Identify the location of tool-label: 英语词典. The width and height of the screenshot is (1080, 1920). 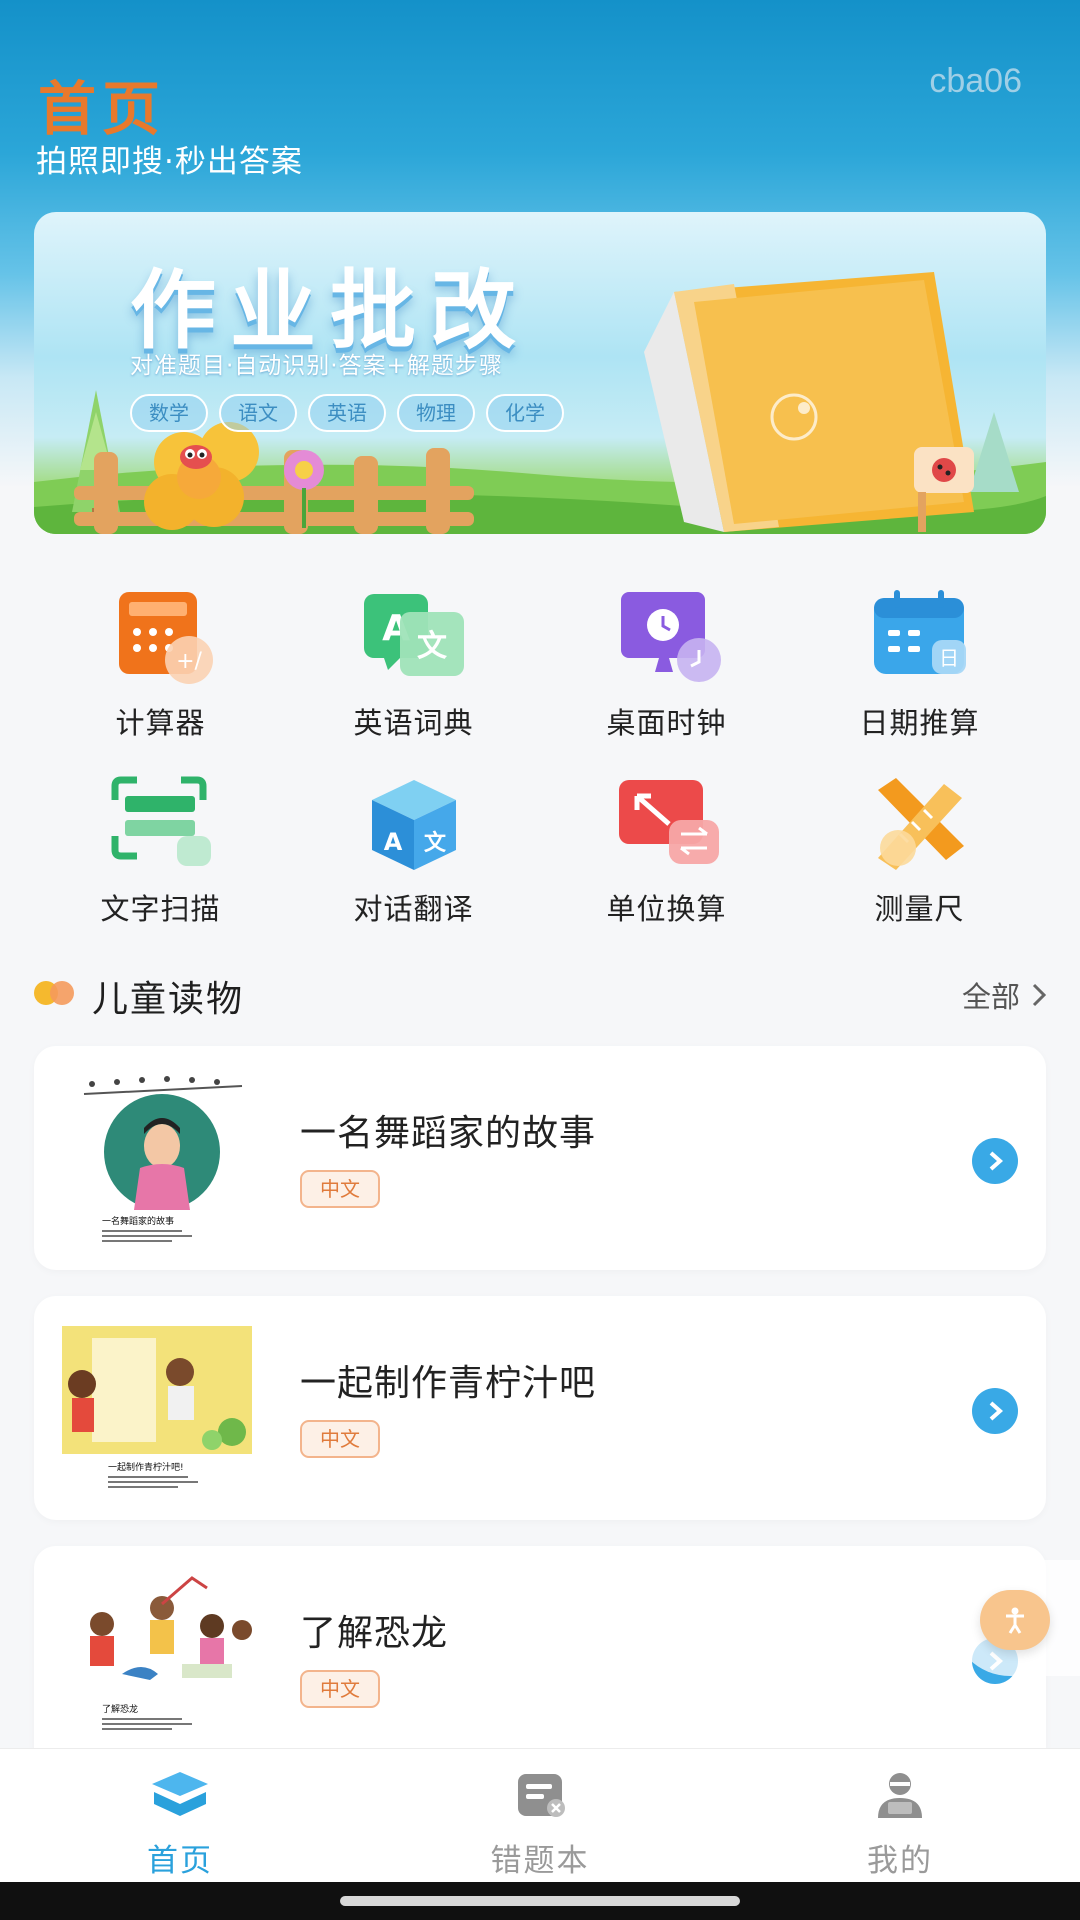
(413, 723).